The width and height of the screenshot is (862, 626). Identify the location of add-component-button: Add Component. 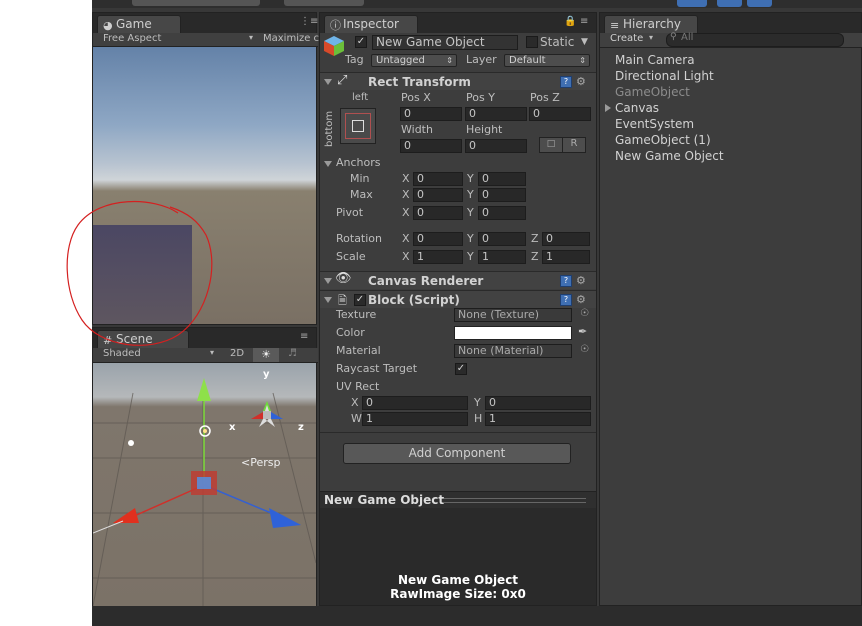
(457, 453).